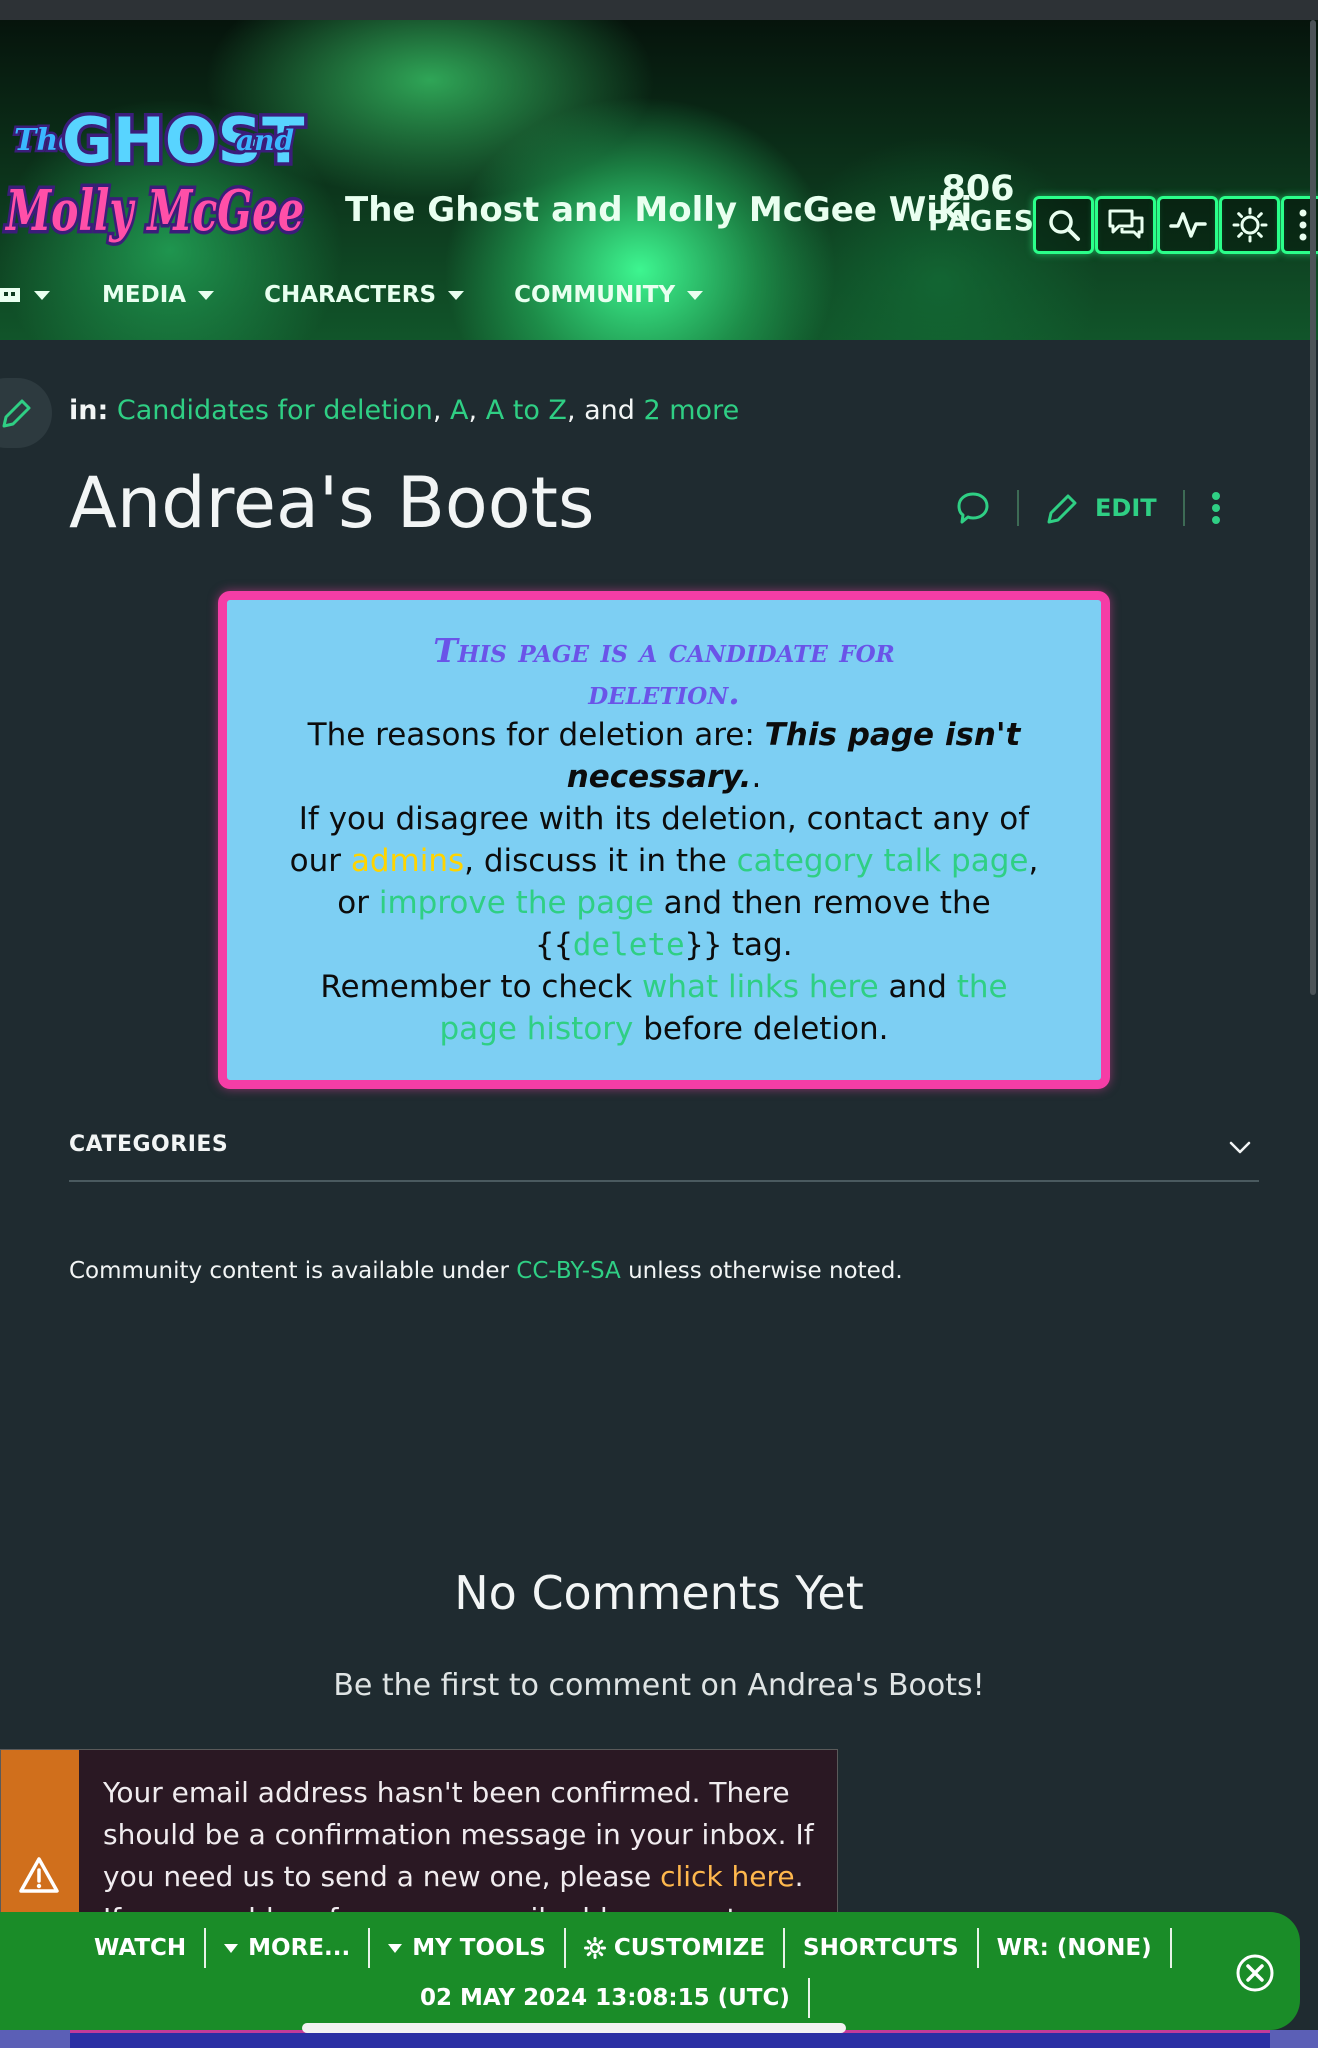 The height and width of the screenshot is (2048, 1318). I want to click on warning-icon, so click(39, 1875).